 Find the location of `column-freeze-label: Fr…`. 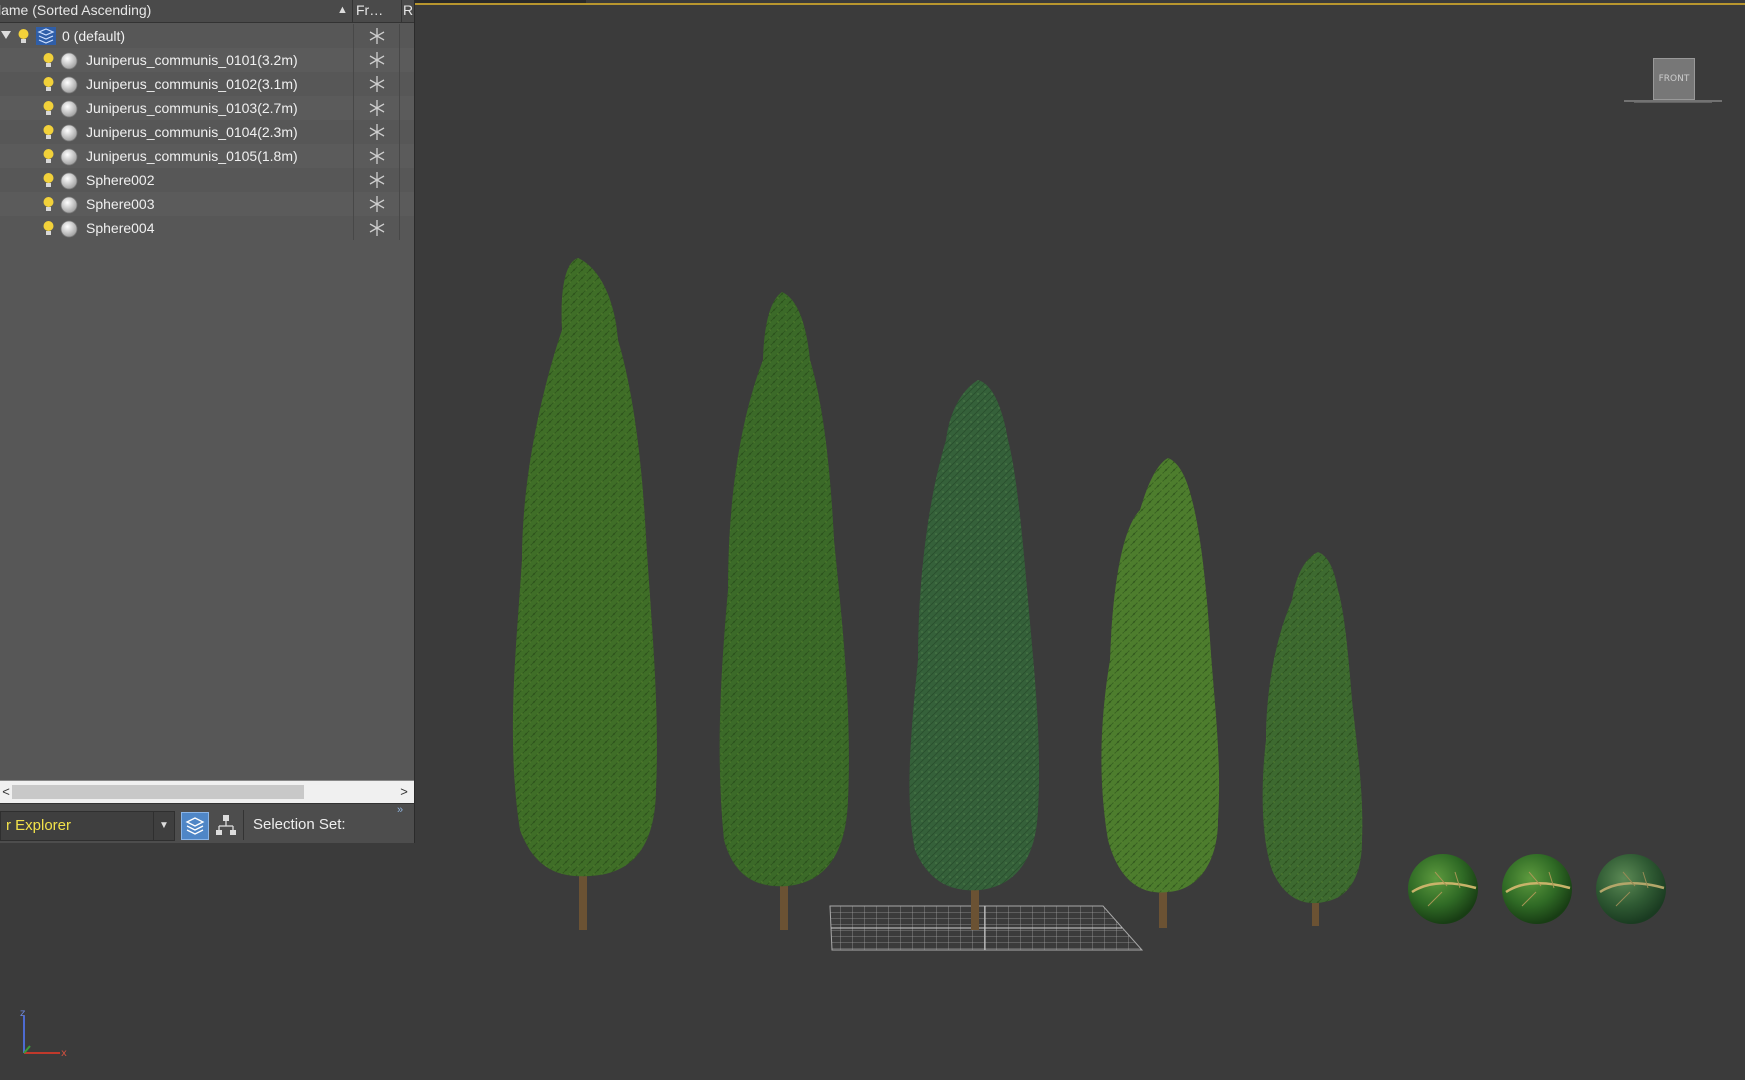

column-freeze-label: Fr… is located at coordinates (370, 10).